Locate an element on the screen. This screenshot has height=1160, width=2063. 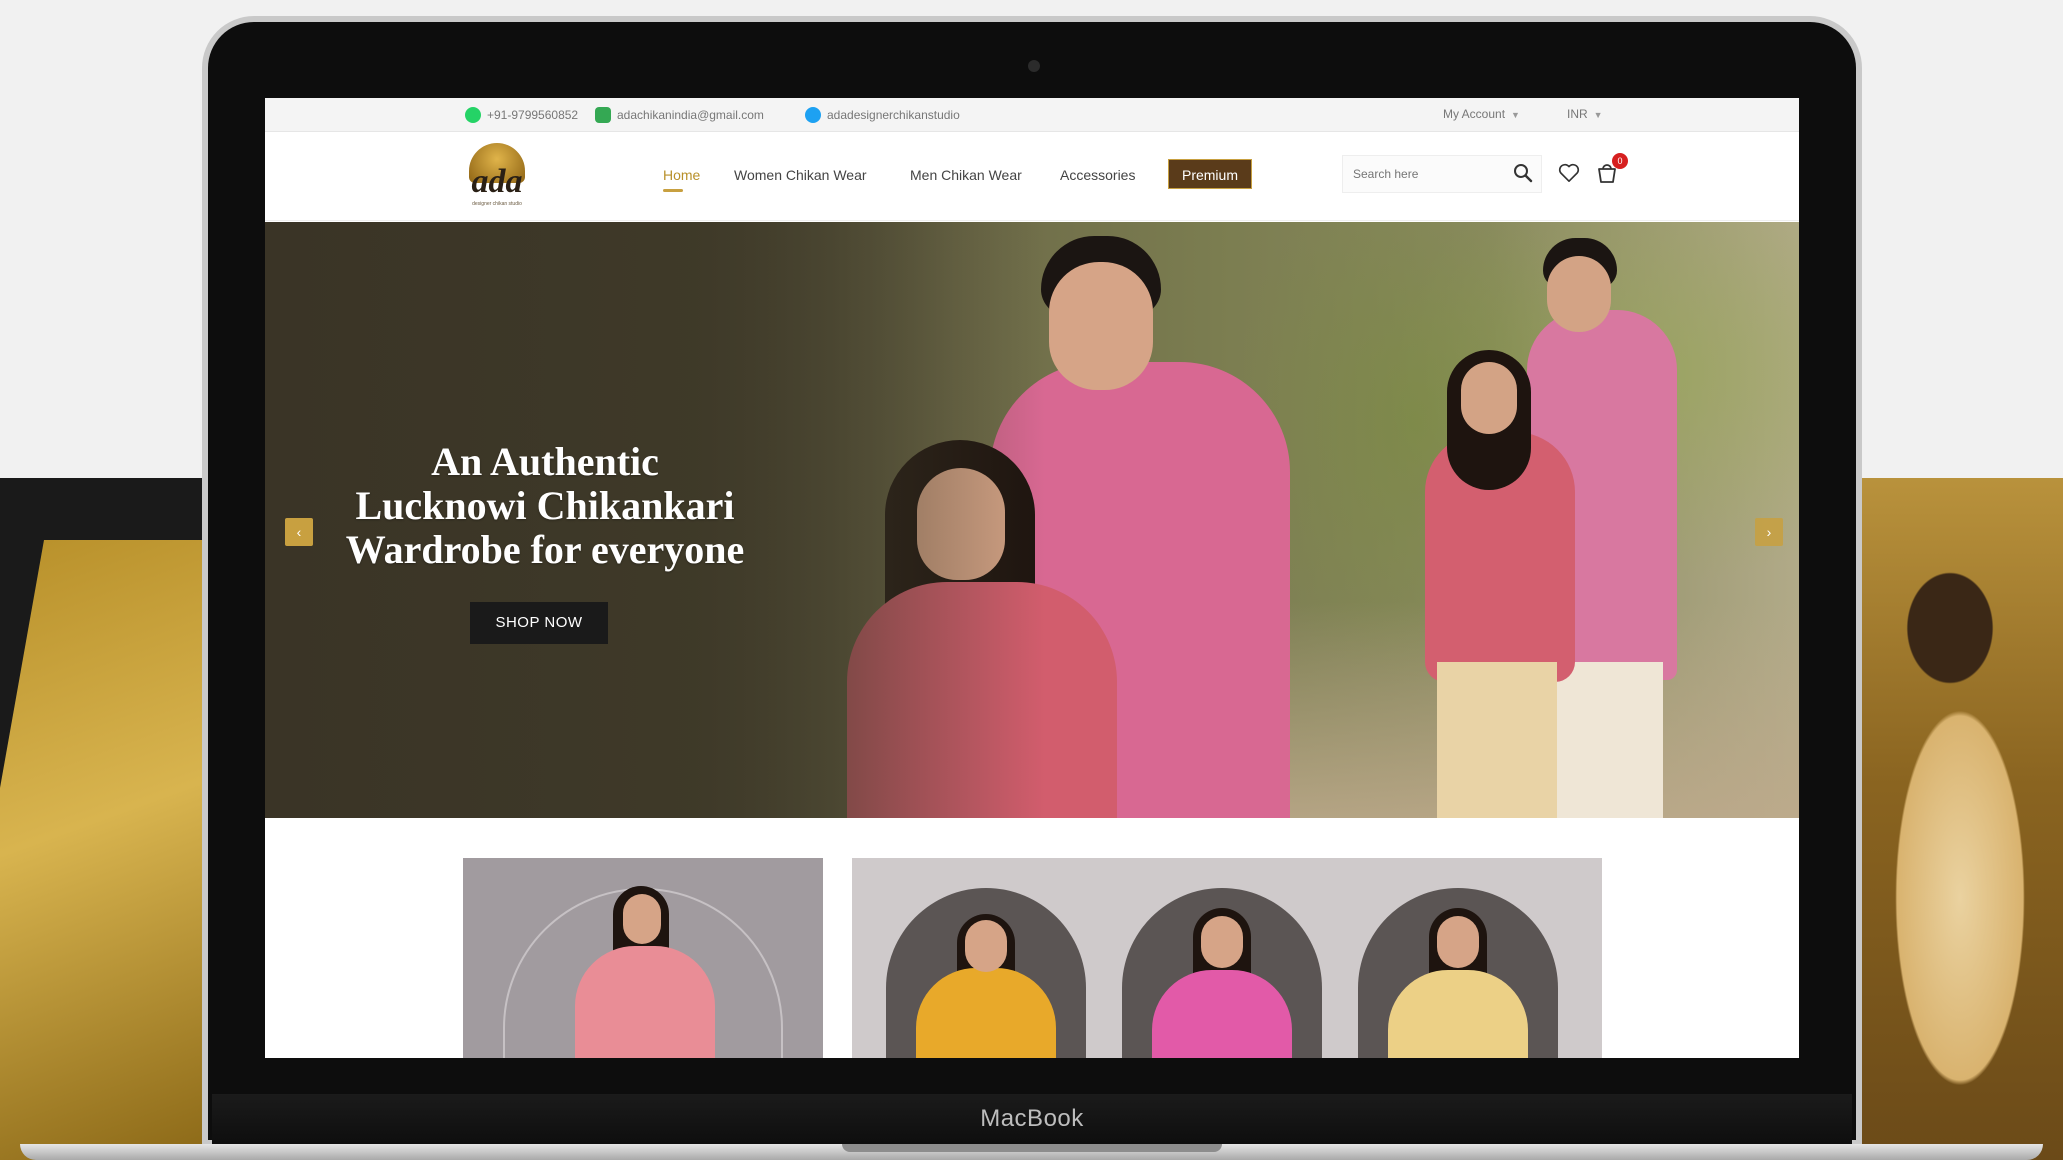
nav-accessories: Accessories is located at coordinates (1097, 175).